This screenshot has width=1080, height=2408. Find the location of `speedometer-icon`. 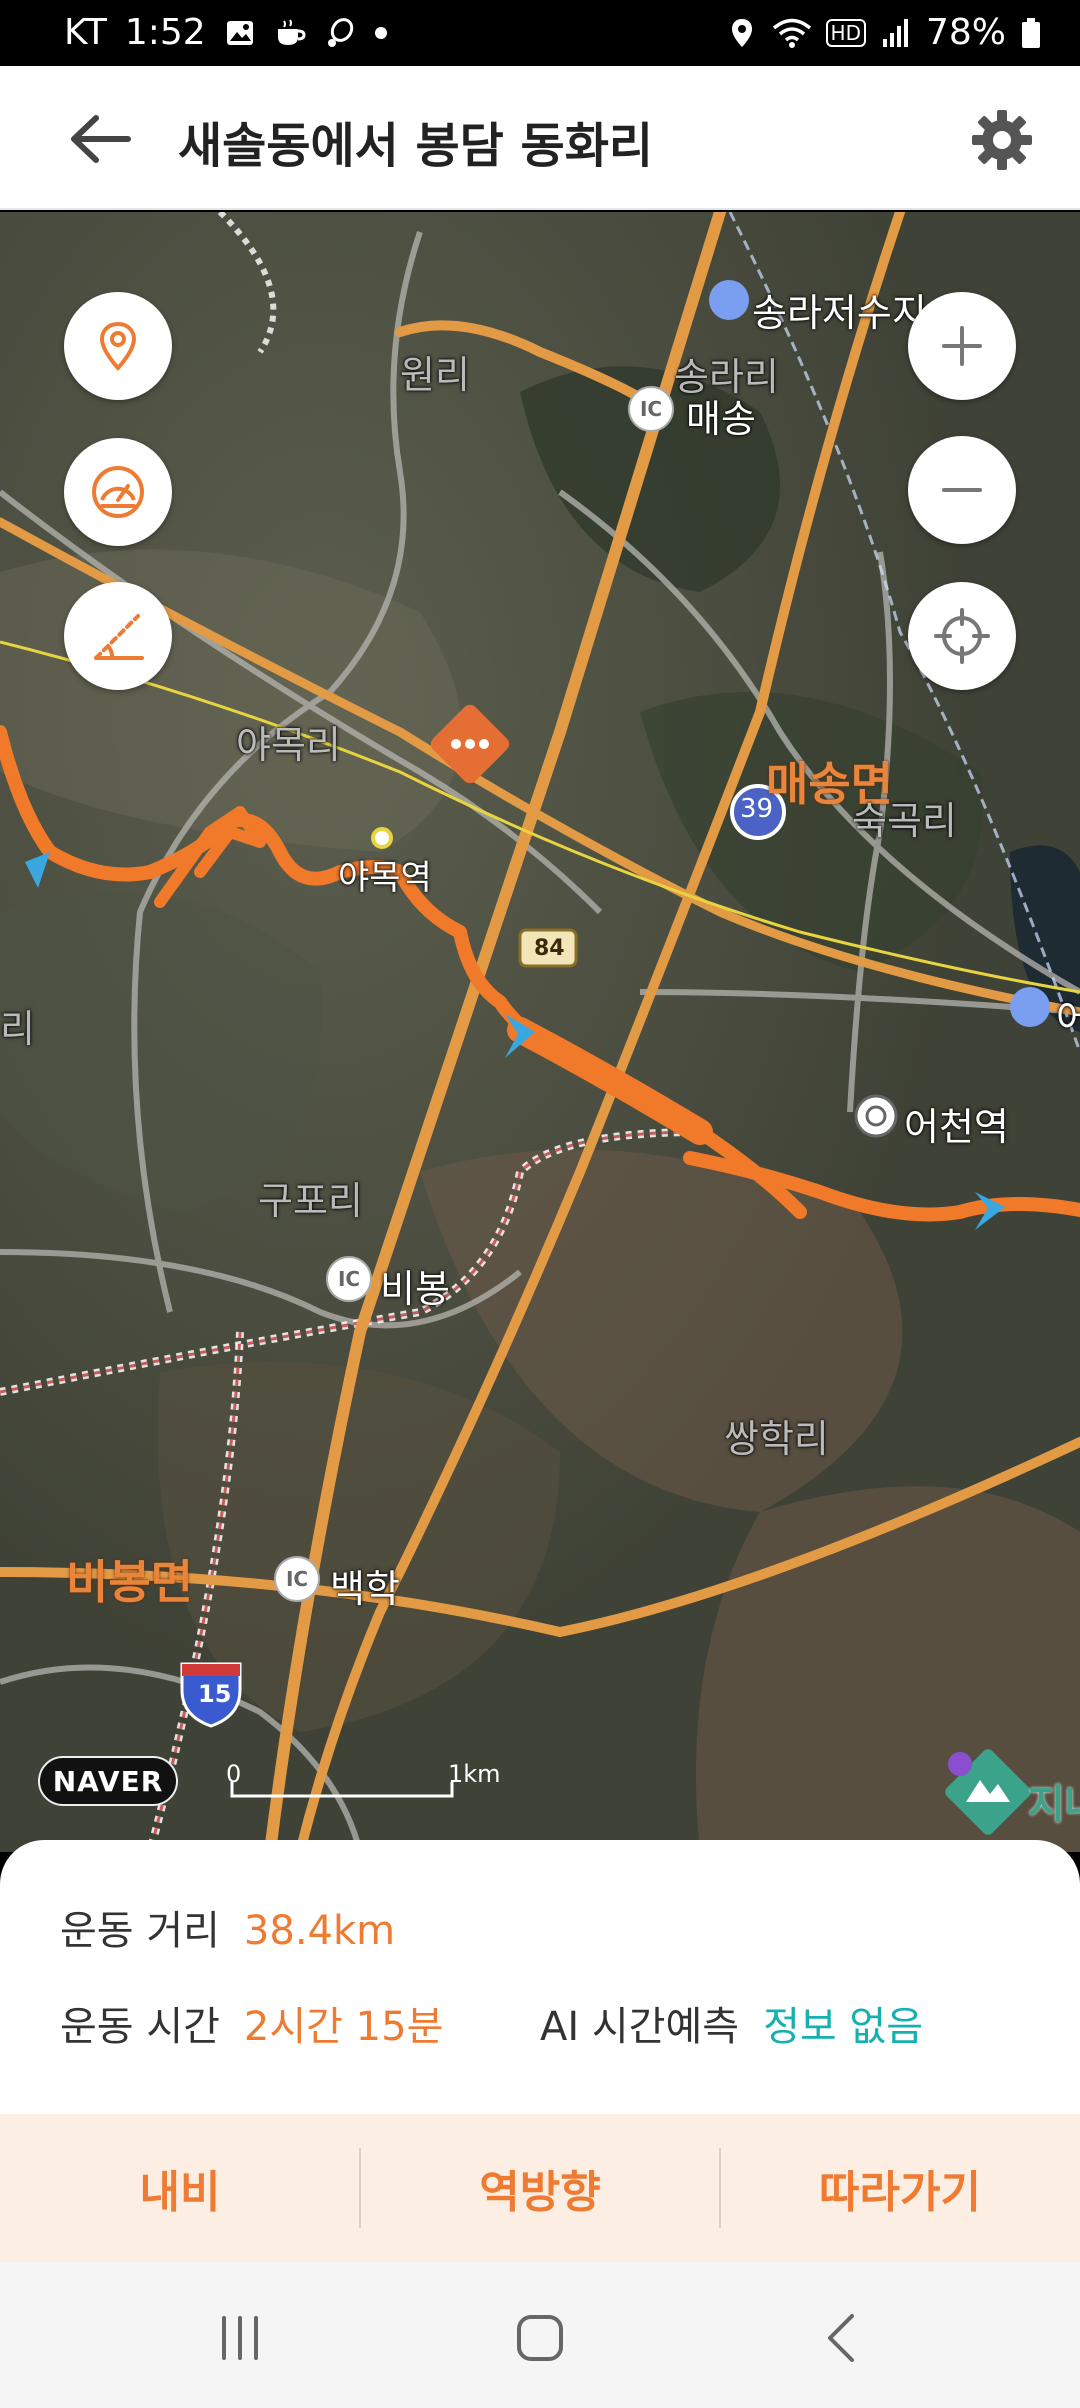

speedometer-icon is located at coordinates (118, 492).